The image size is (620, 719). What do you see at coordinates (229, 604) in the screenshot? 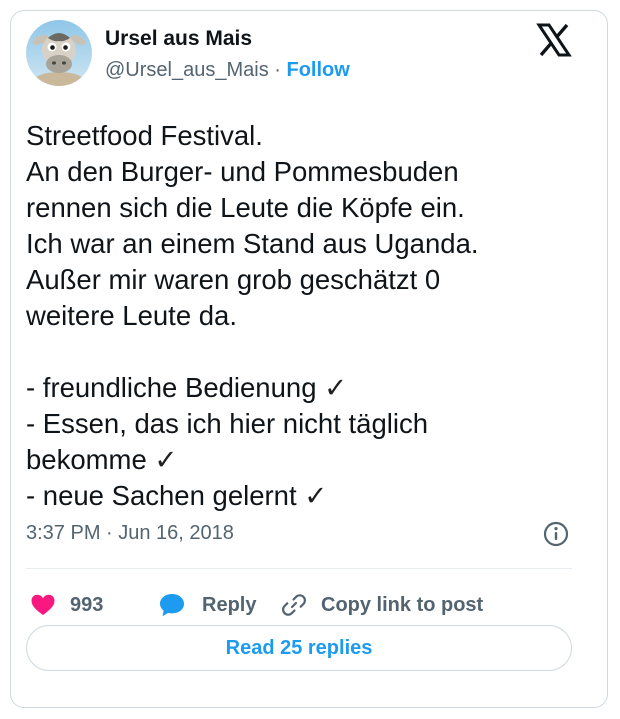
I see `reply-label: Reply` at bounding box center [229, 604].